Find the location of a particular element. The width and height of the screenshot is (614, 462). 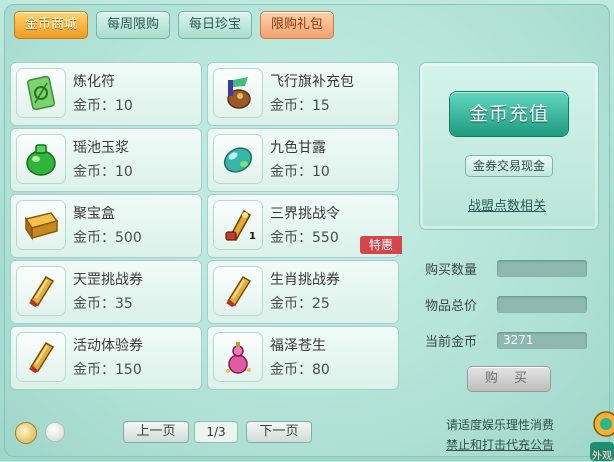

total-price-field is located at coordinates (542, 304).